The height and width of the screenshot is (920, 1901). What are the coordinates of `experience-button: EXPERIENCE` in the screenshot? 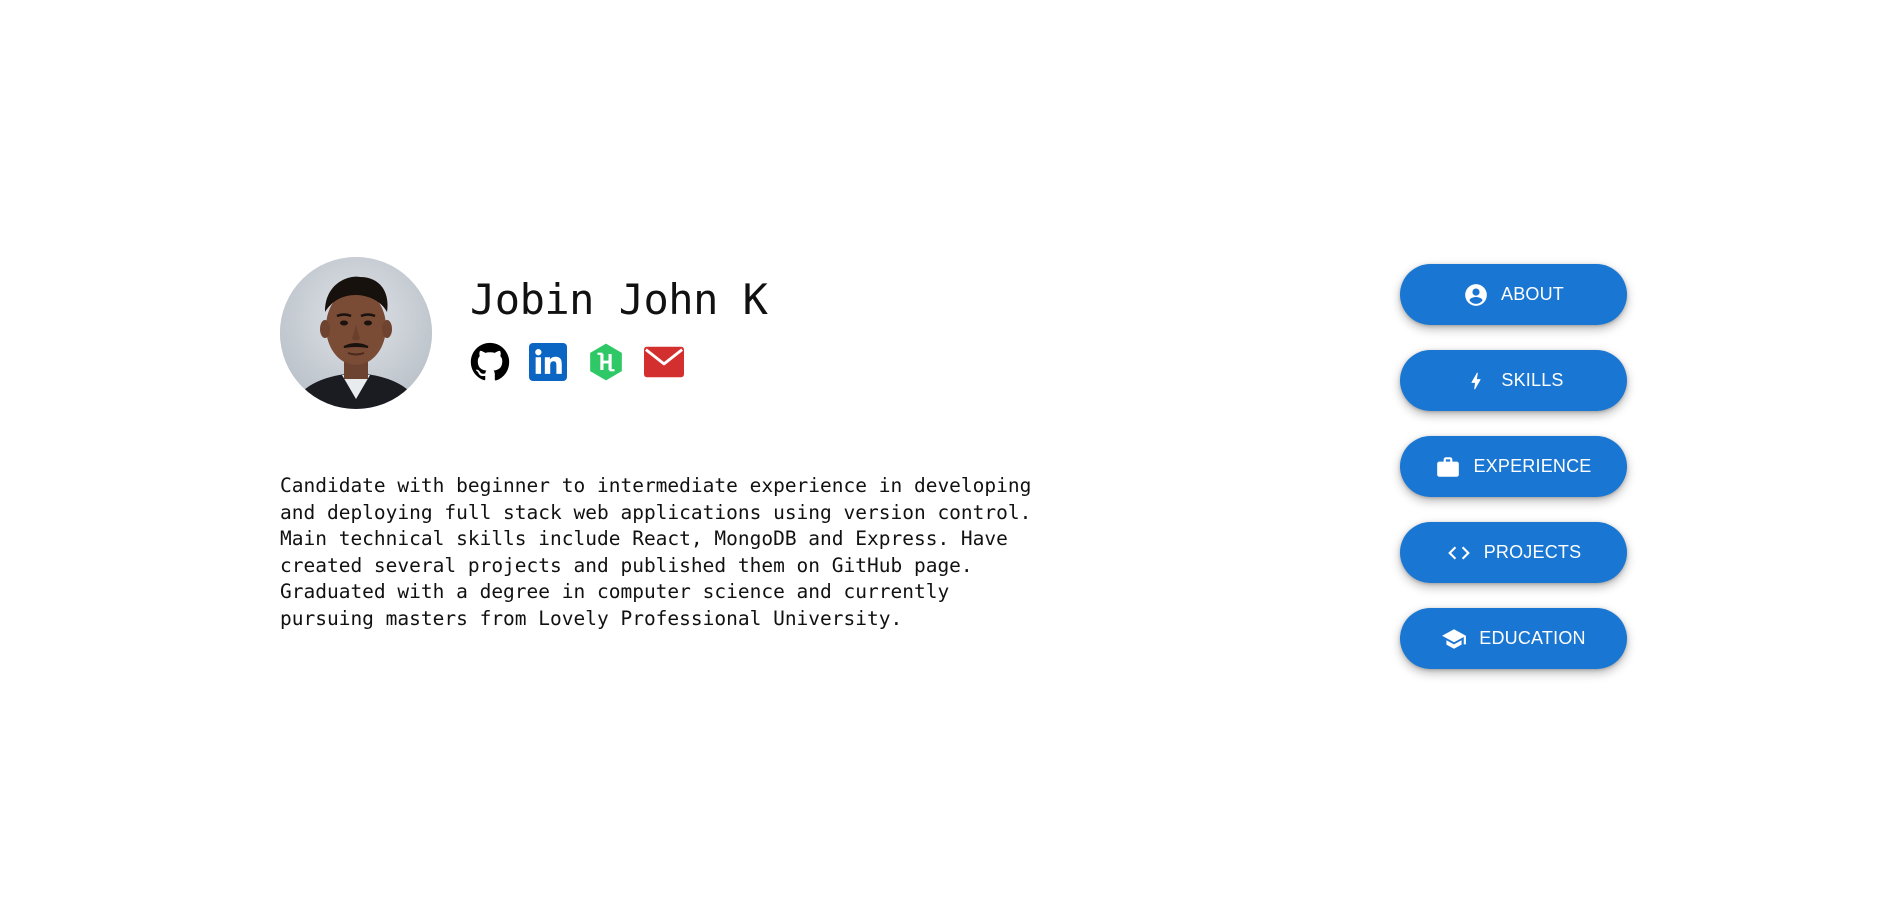 It's located at (1513, 466).